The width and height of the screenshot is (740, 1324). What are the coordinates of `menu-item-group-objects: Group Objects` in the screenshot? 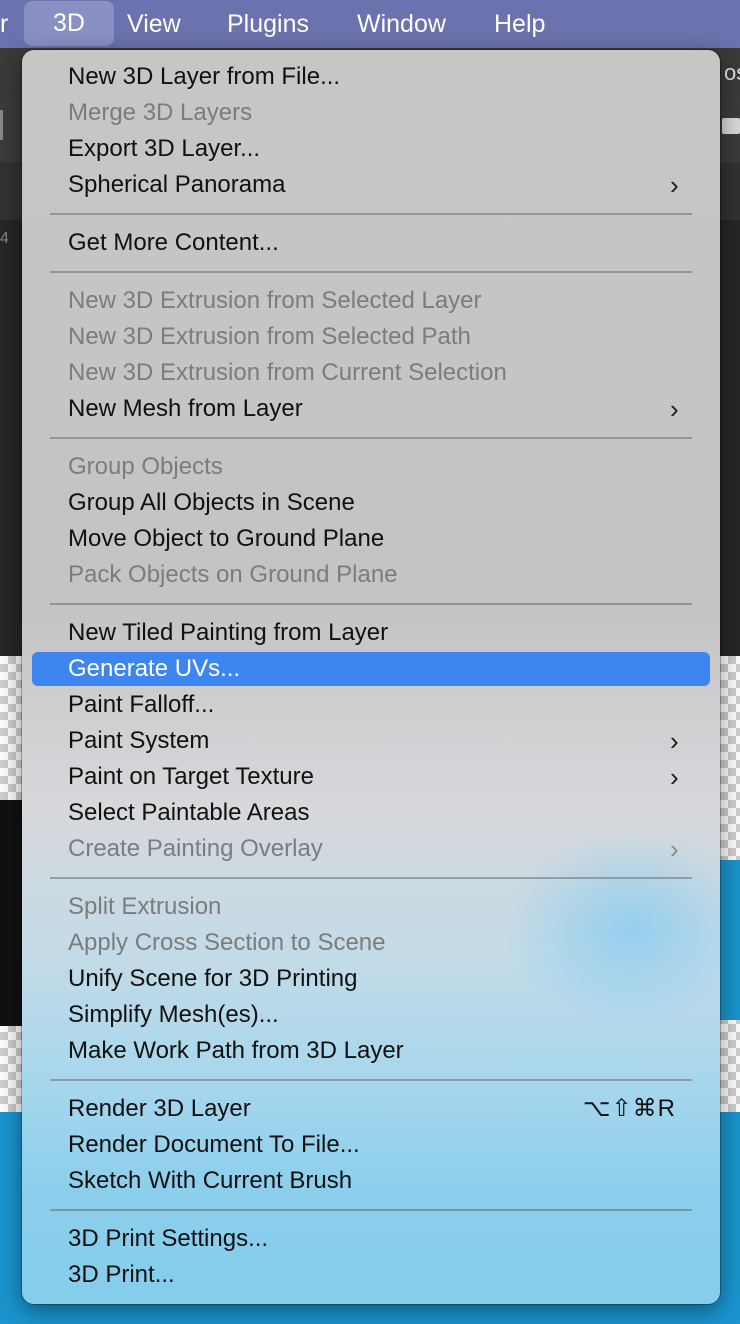 It's located at (371, 467).